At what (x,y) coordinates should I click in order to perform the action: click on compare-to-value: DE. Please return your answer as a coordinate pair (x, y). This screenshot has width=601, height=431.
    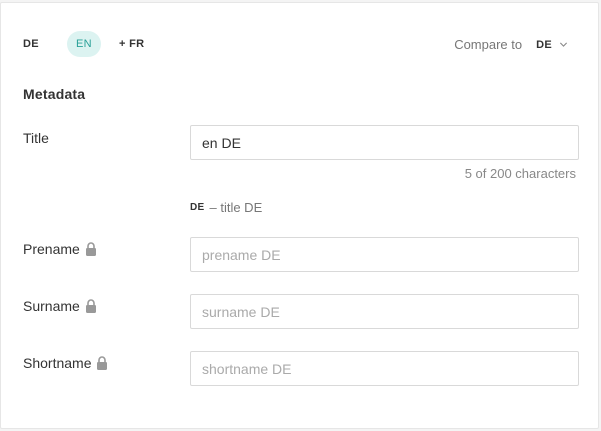
    Looking at the image, I should click on (544, 44).